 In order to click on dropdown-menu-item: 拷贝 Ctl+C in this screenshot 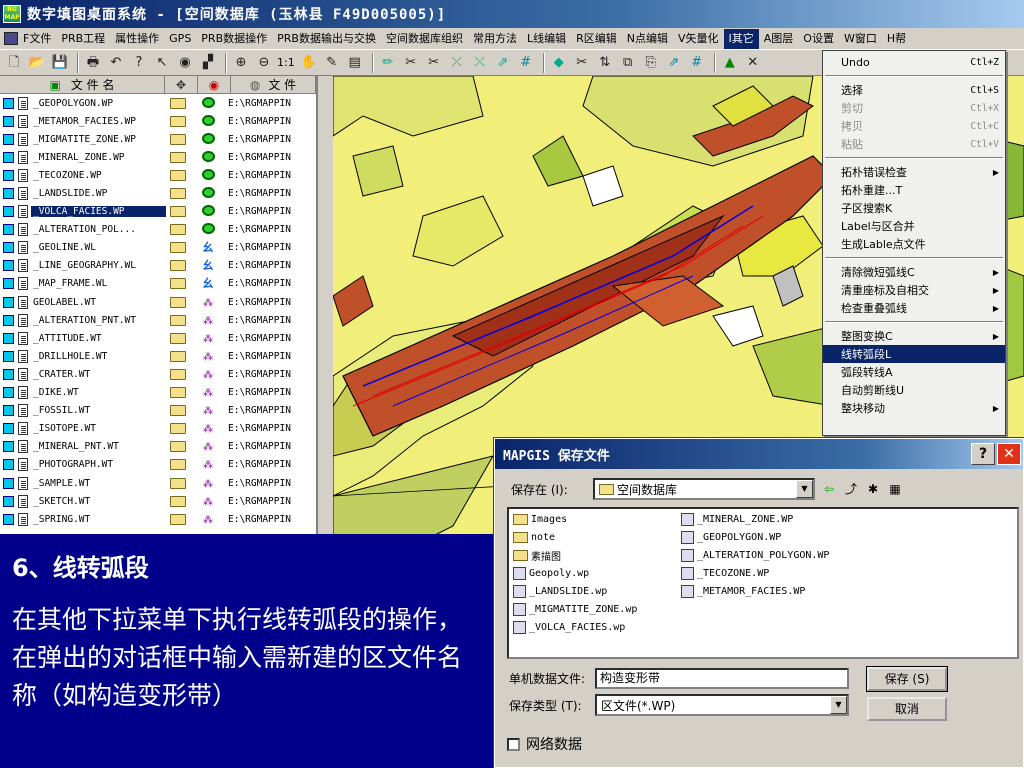, I will do `click(914, 126)`.